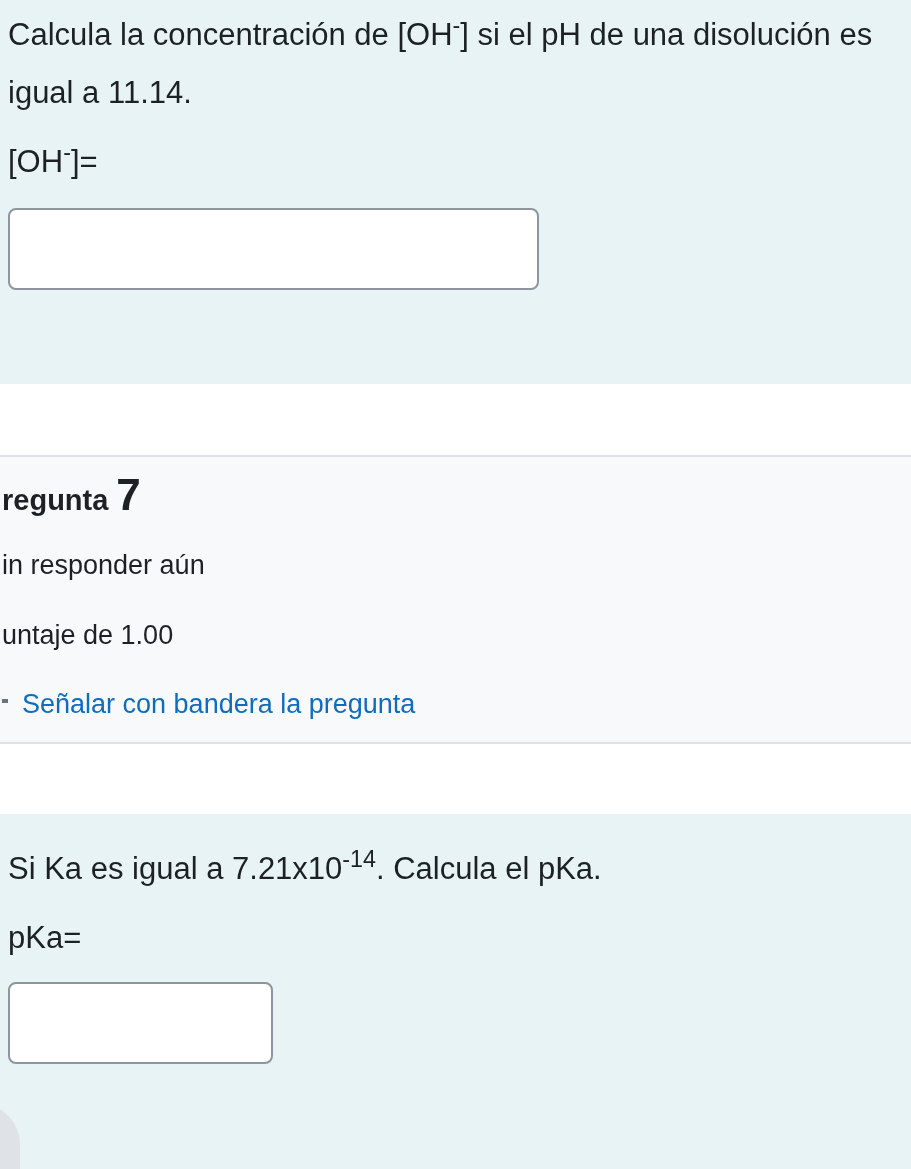 This screenshot has height=1169, width=911. What do you see at coordinates (103, 565) in the screenshot?
I see `question-status: in responder aún` at bounding box center [103, 565].